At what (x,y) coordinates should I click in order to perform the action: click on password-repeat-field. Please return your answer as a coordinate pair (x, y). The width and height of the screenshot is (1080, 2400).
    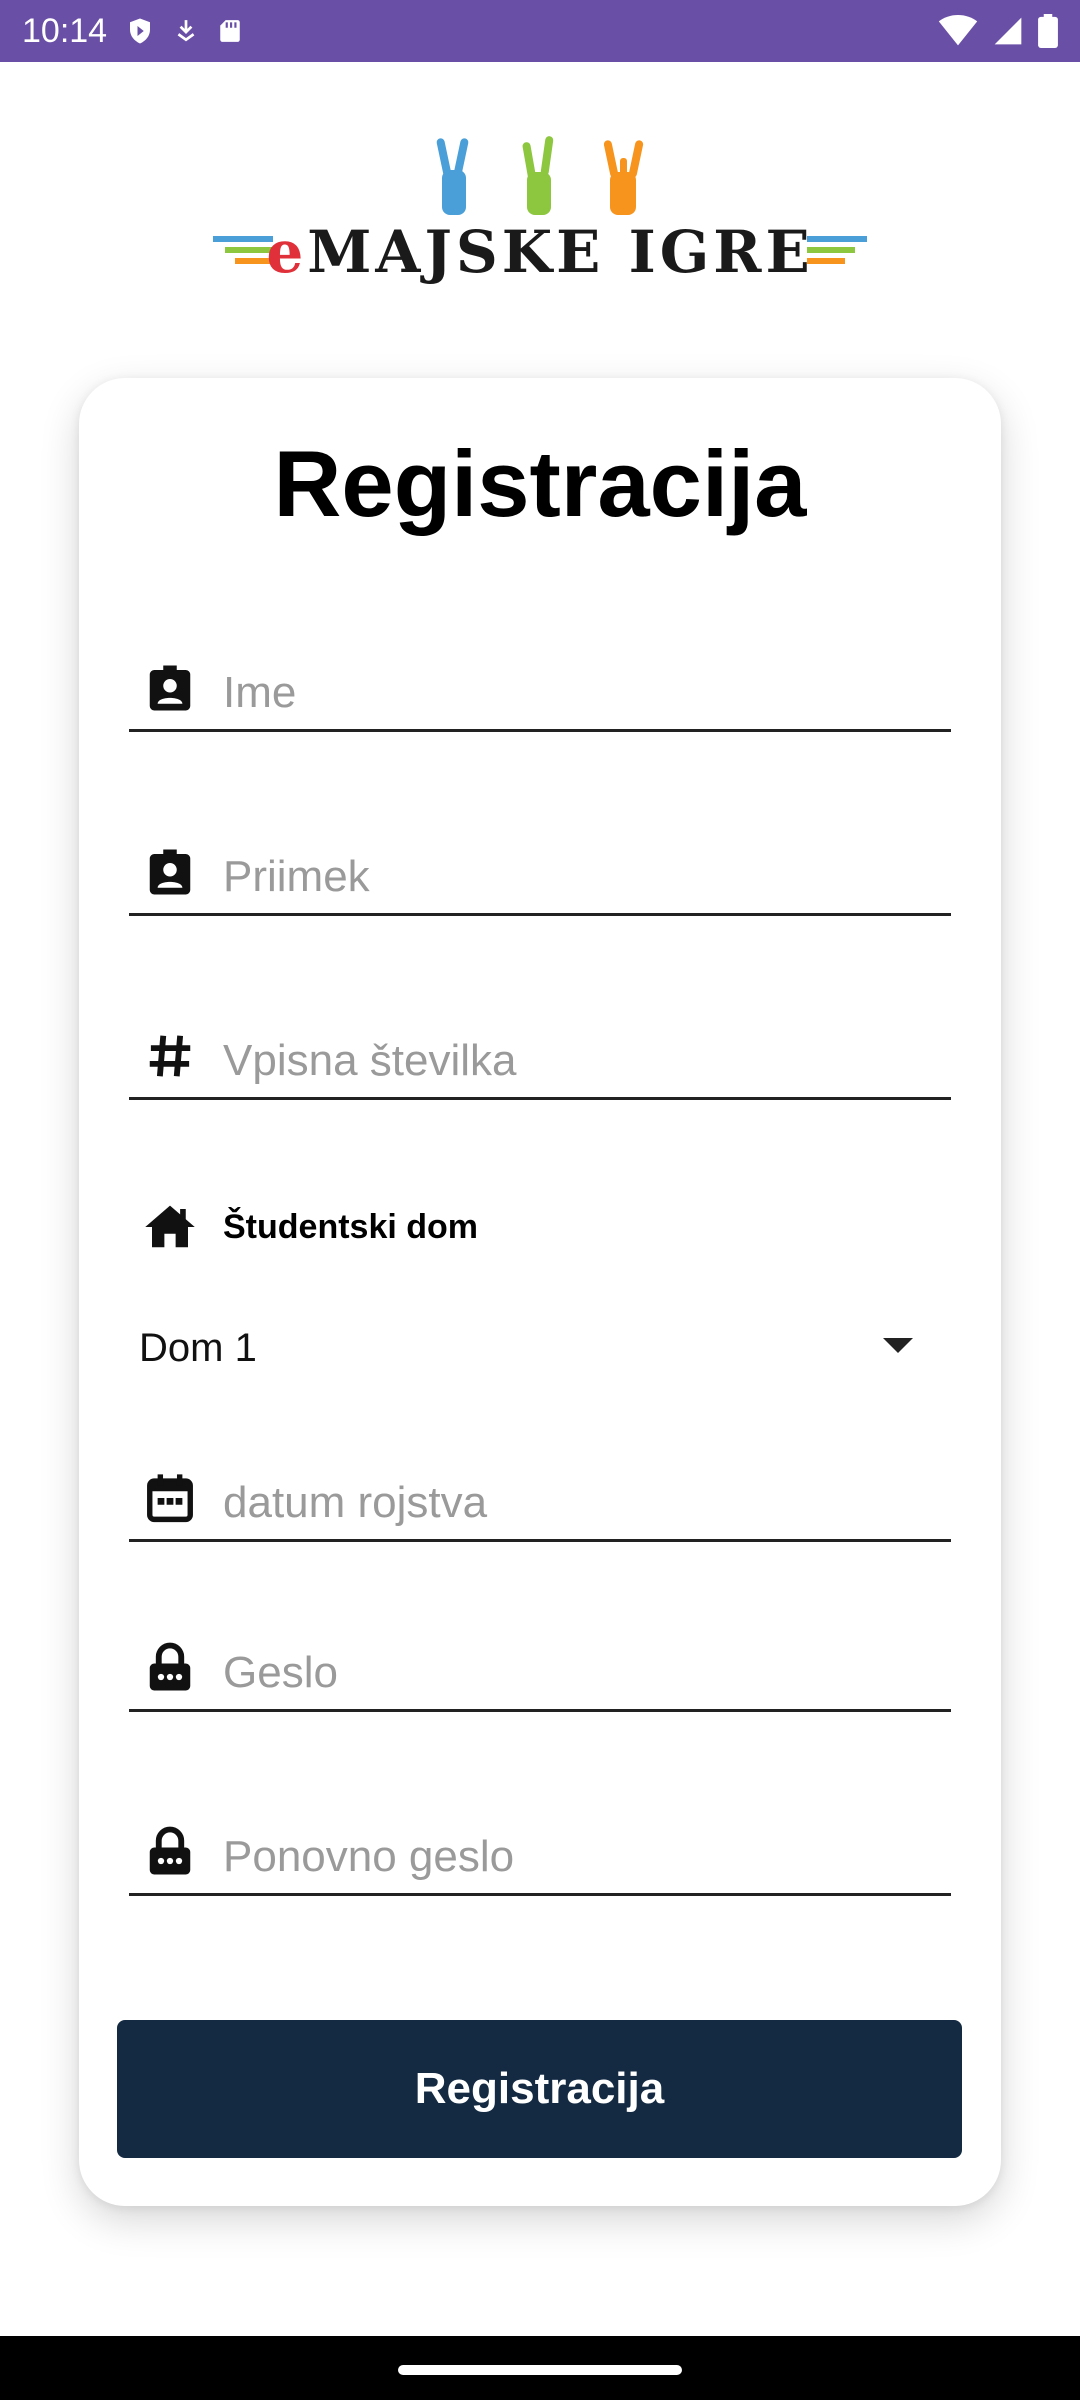
    Looking at the image, I should click on (540, 1861).